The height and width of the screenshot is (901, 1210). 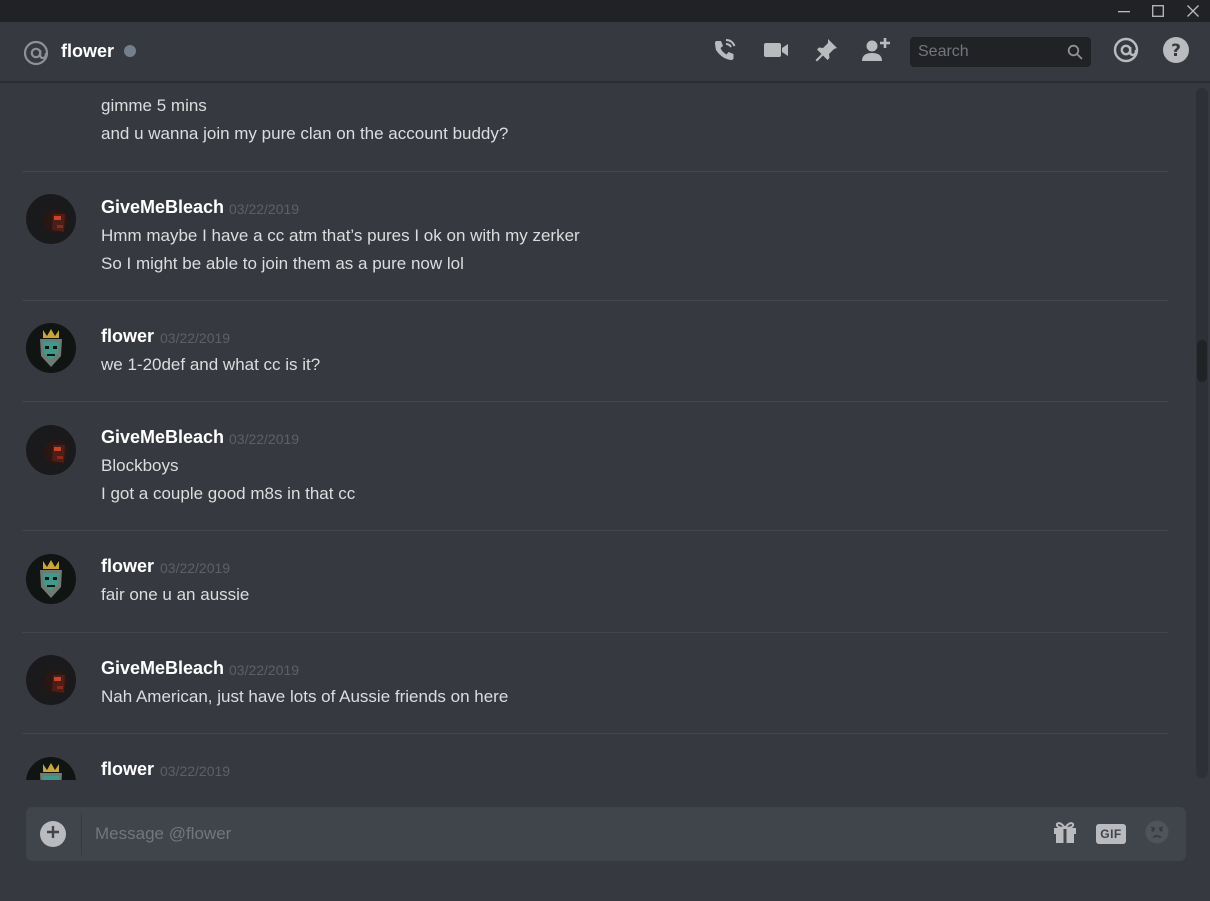 What do you see at coordinates (36, 55) in the screenshot?
I see `at-icon` at bounding box center [36, 55].